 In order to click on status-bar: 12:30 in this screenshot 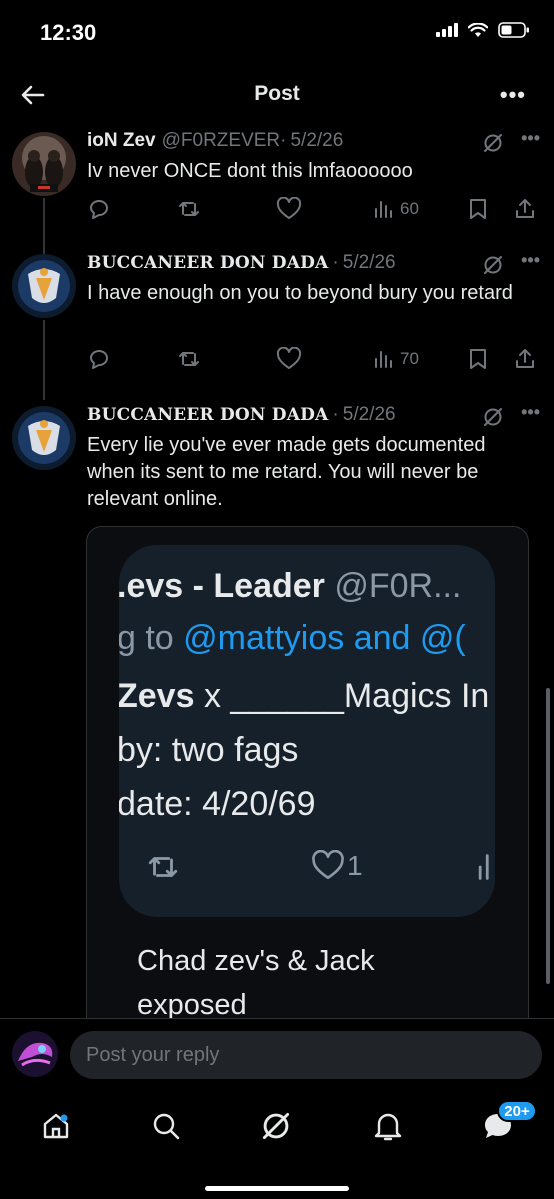, I will do `click(277, 35)`.